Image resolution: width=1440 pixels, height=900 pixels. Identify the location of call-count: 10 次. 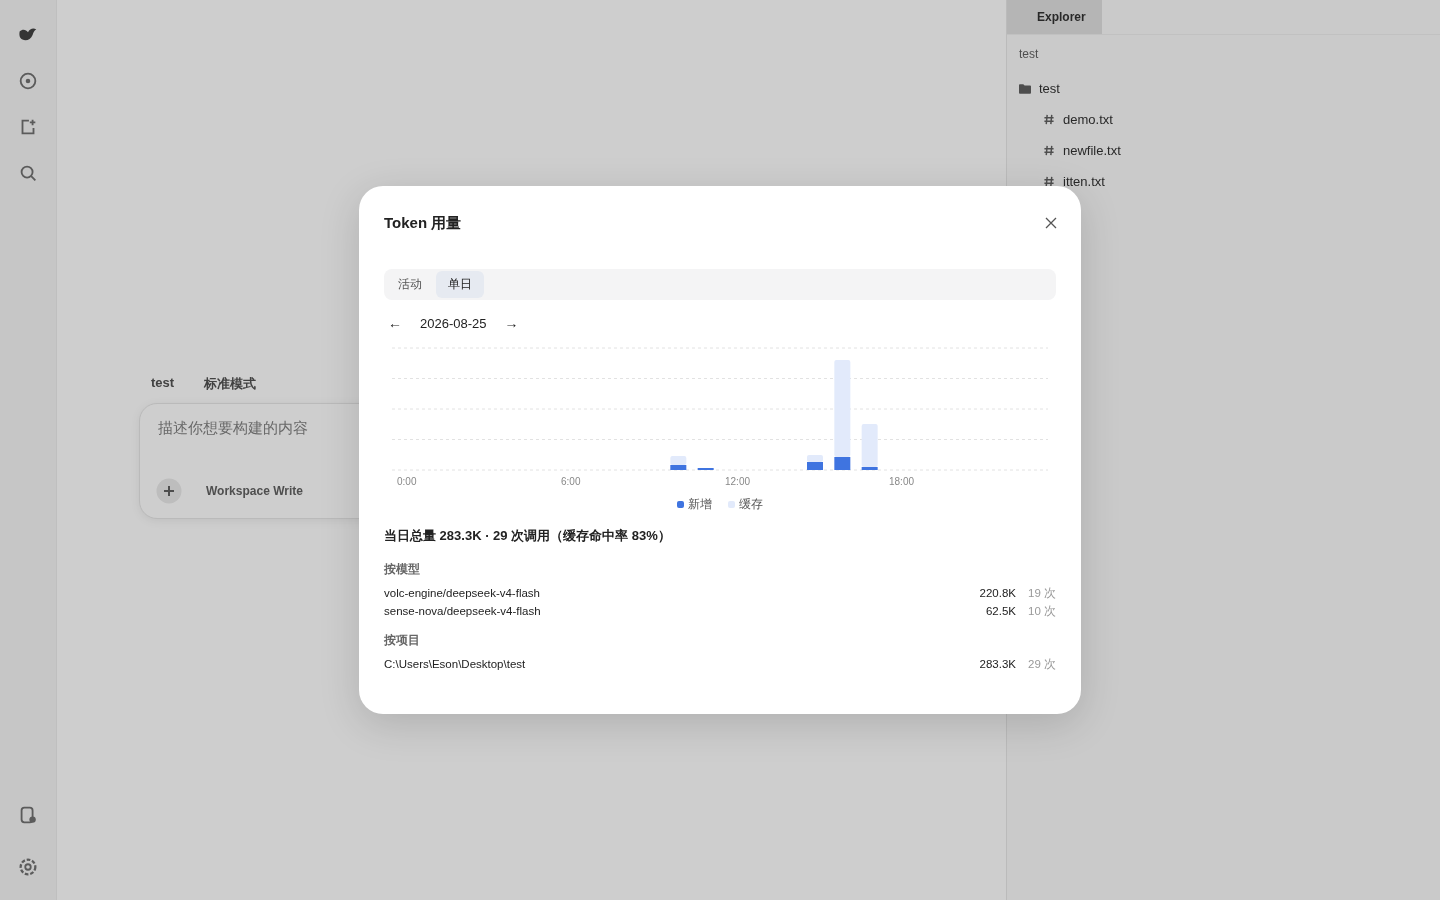
(1041, 611).